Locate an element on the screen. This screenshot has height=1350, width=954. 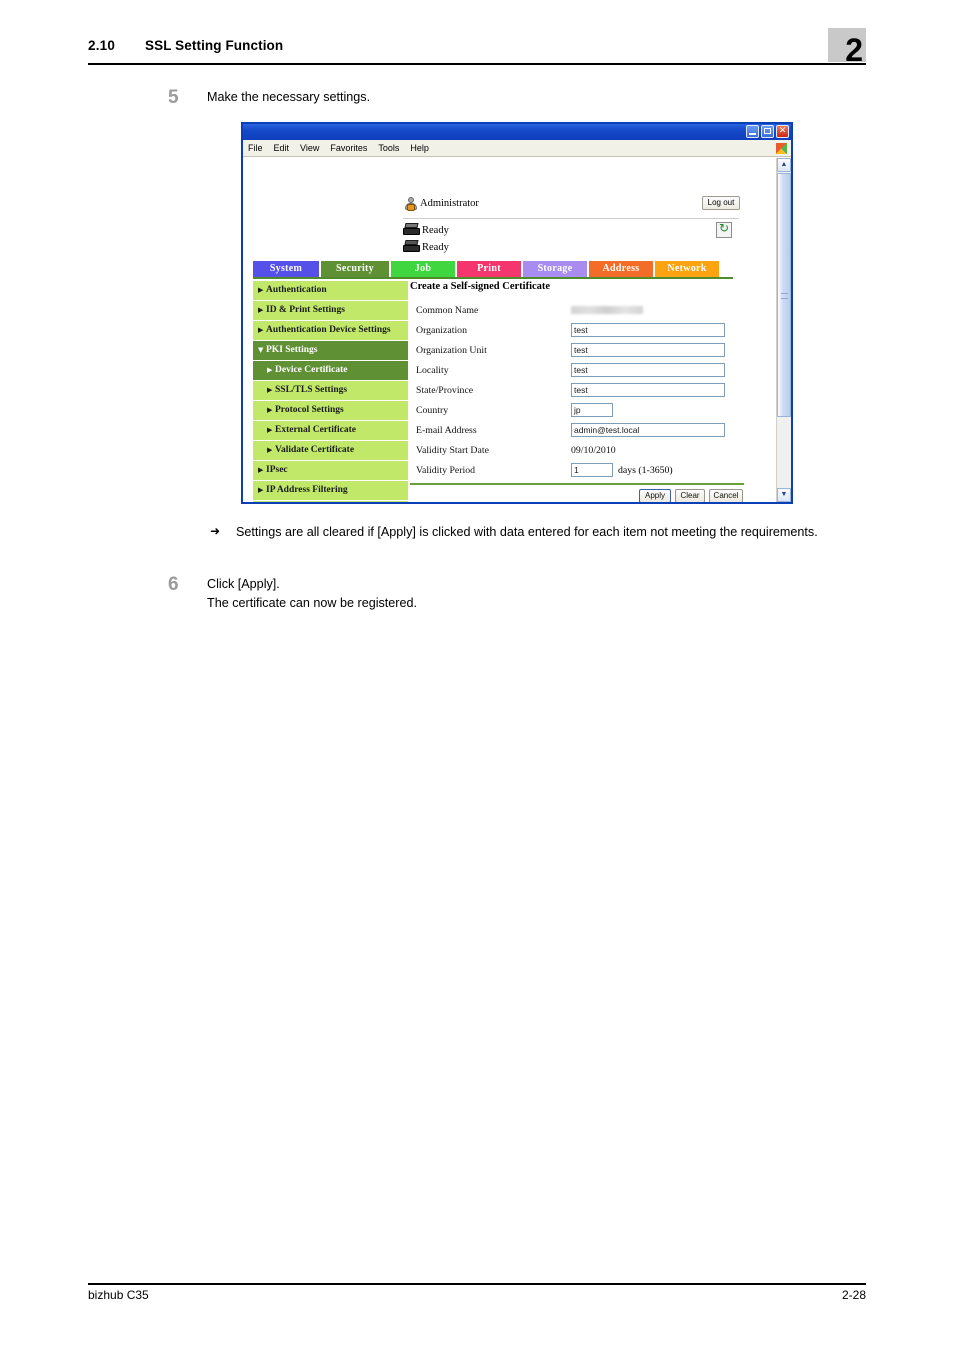
menu-item-edit: Edit is located at coordinates (282, 148).